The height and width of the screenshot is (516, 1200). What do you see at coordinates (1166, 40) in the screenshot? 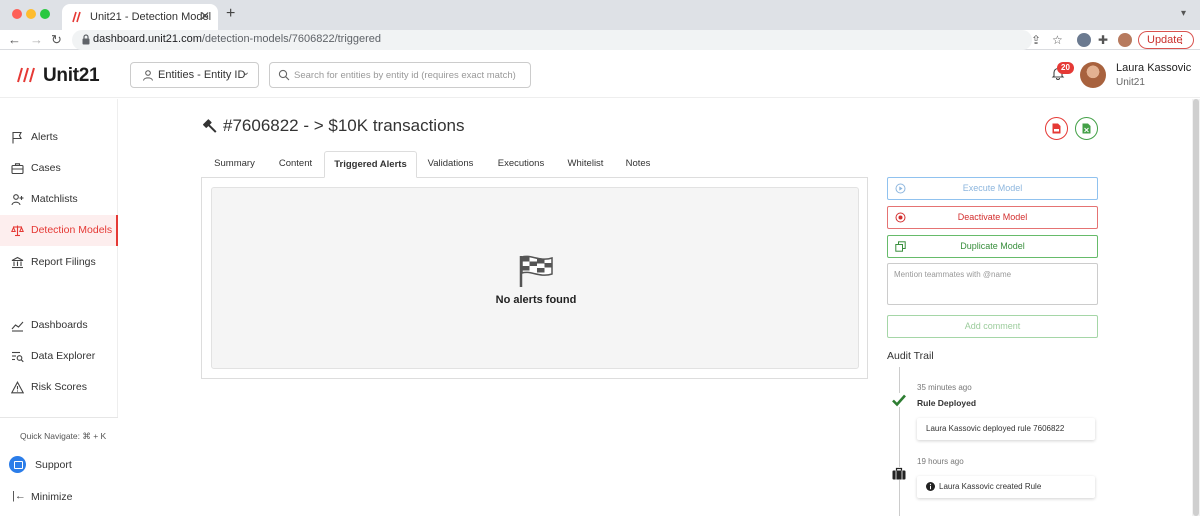
I see `update-button: Update ⋮` at bounding box center [1166, 40].